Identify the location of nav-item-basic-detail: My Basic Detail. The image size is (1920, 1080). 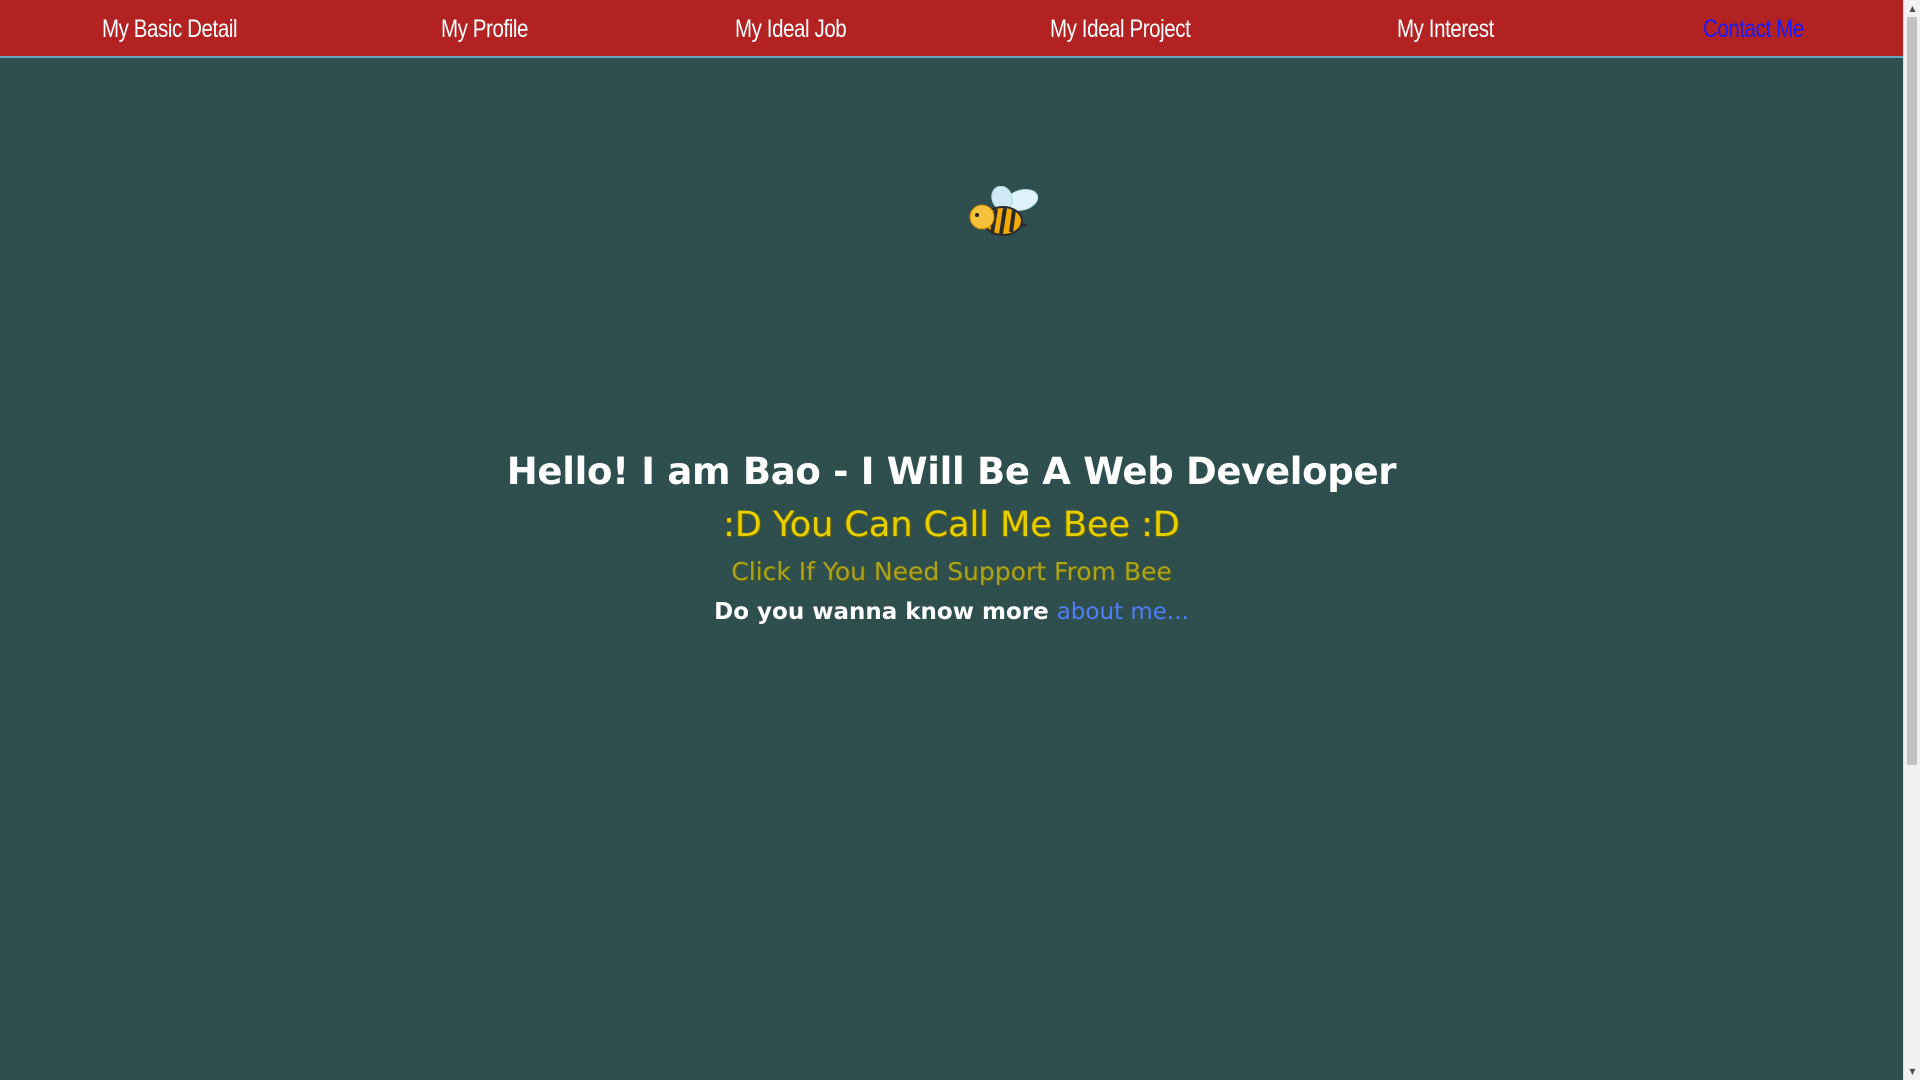
(170, 29).